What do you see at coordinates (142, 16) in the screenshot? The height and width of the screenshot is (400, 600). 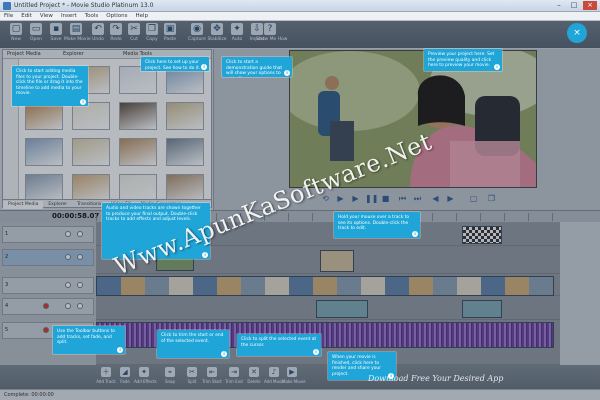 I see `menu-help: Help` at bounding box center [142, 16].